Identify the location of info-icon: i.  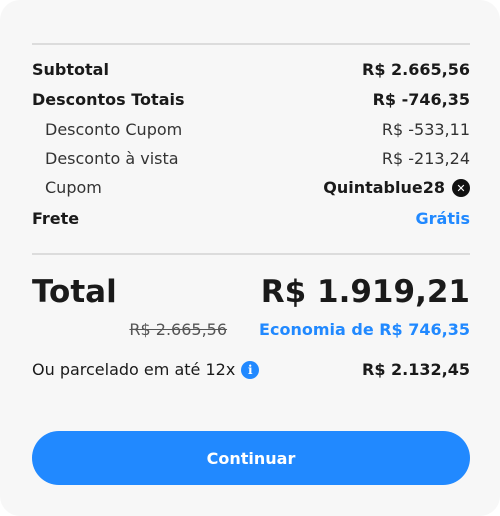
(250, 370).